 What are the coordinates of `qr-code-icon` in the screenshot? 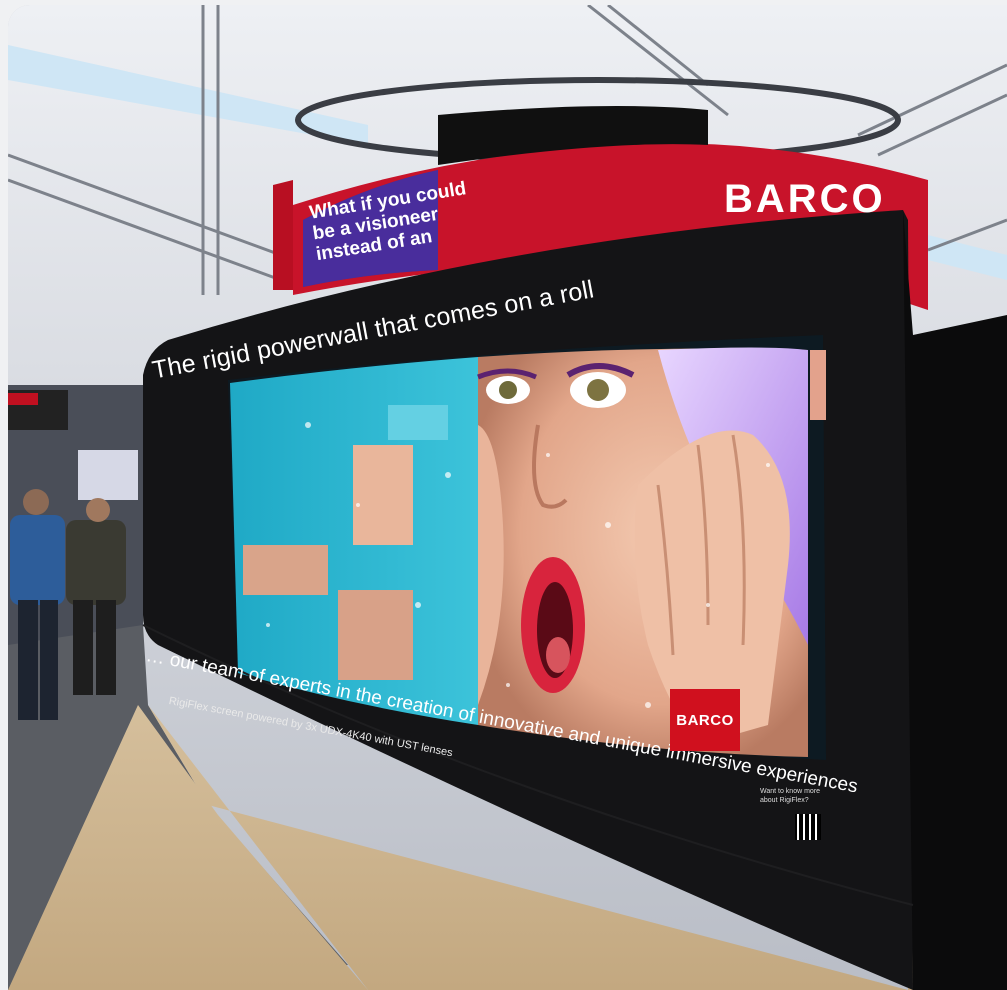 It's located at (808, 827).